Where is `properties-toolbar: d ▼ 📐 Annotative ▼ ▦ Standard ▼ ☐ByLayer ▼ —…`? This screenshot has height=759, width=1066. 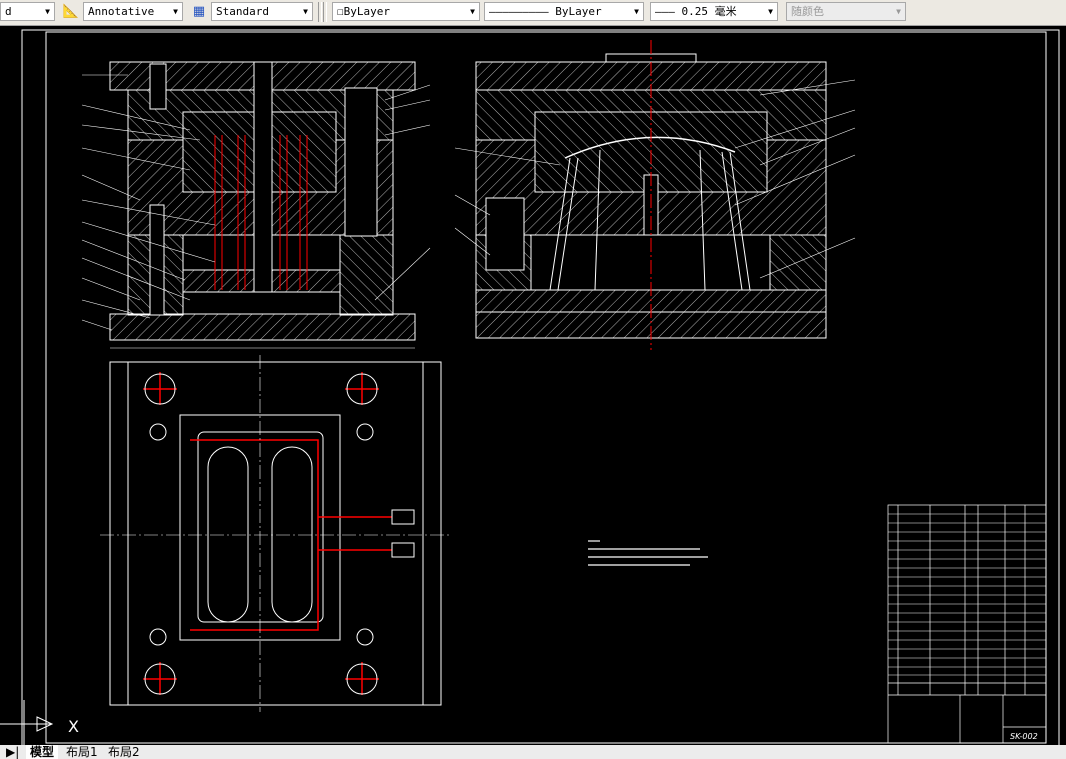 properties-toolbar: d ▼ 📐 Annotative ▼ ▦ Standard ▼ ☐ByLayer ▼ —… is located at coordinates (533, 13).